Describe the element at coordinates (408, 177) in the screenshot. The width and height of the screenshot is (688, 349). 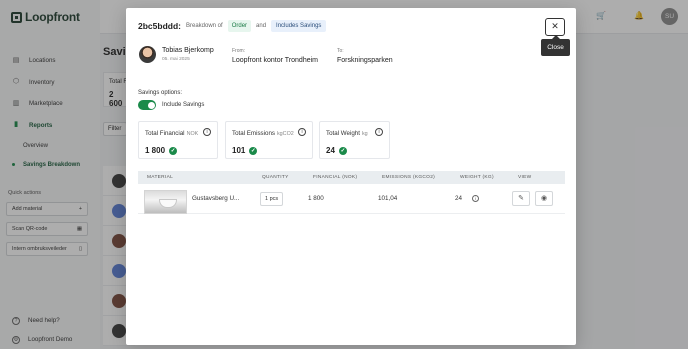
I see `column-header: EMISSIONS (KGCO2)` at that location.